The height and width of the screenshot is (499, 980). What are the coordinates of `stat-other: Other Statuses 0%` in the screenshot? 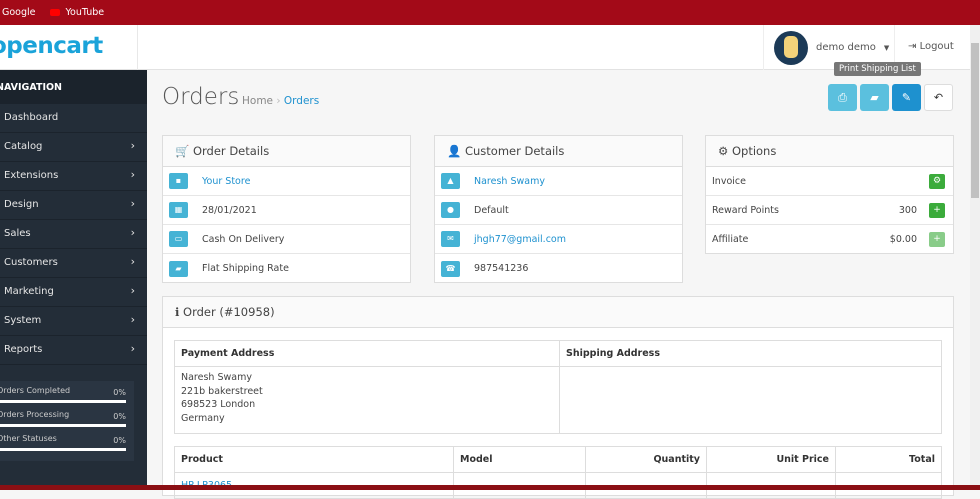 It's located at (67, 446).